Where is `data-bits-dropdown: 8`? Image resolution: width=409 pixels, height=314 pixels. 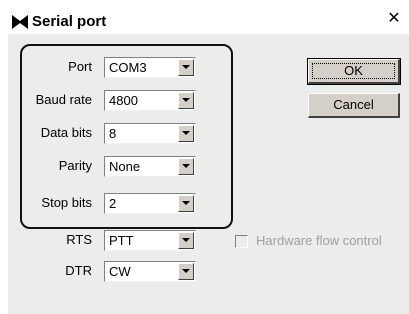
data-bits-dropdown: 8 is located at coordinates (150, 133).